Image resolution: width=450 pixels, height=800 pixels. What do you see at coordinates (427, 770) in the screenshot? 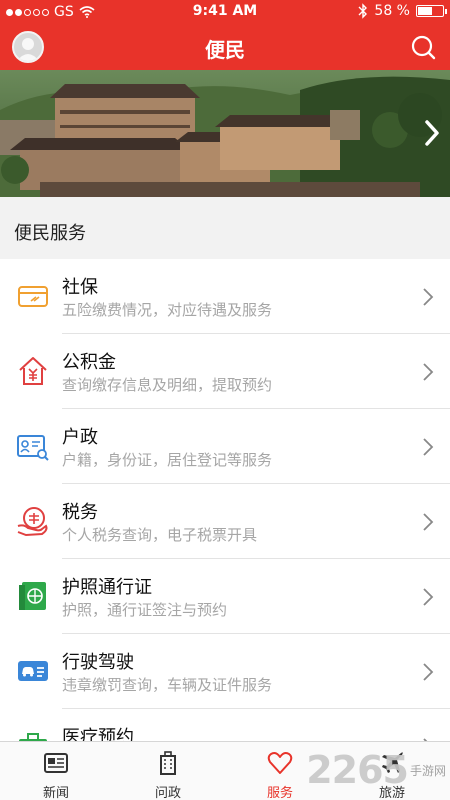
I see `watermark-text: 手游网` at bounding box center [427, 770].